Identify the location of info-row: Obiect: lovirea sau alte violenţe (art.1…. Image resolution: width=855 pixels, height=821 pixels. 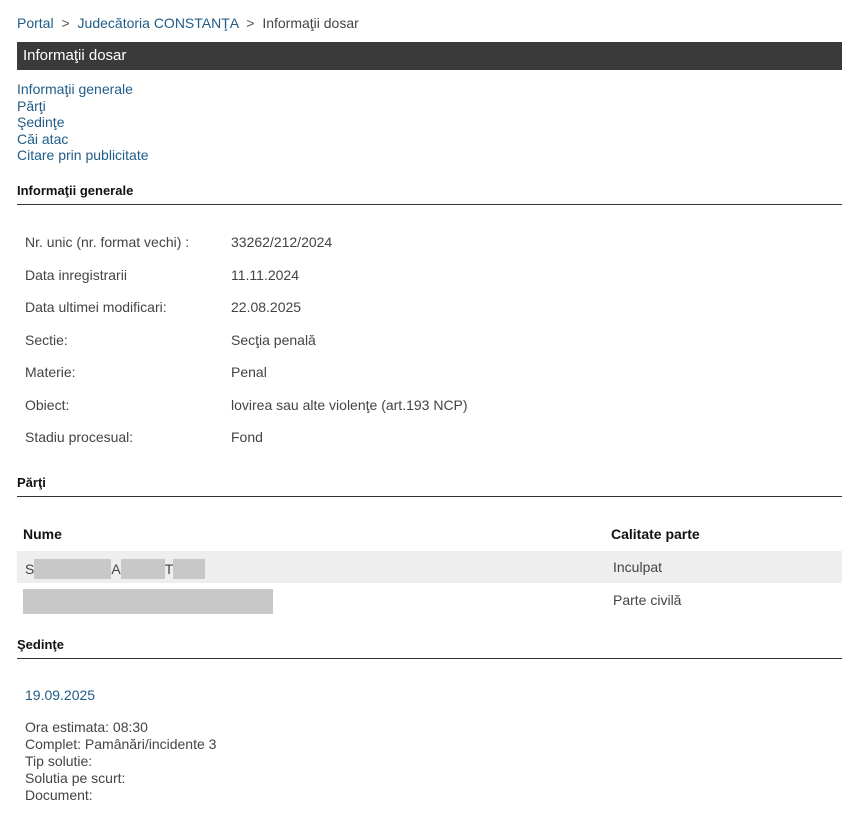
(246, 405).